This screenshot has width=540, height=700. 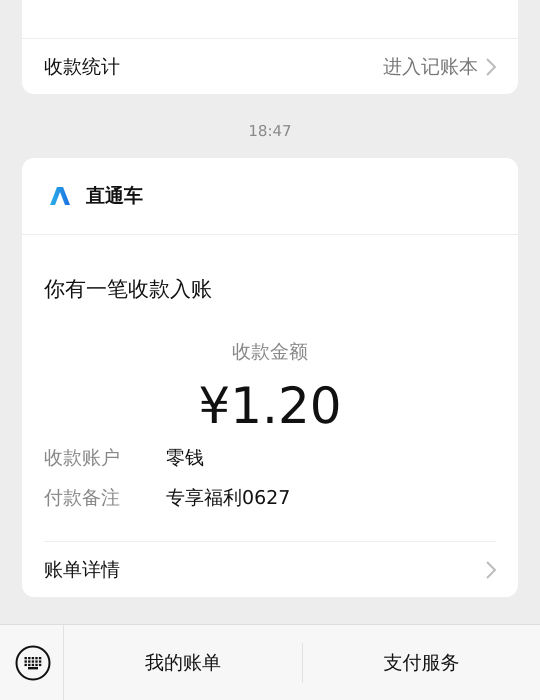 I want to click on timestamp: 18:47, so click(x=270, y=131).